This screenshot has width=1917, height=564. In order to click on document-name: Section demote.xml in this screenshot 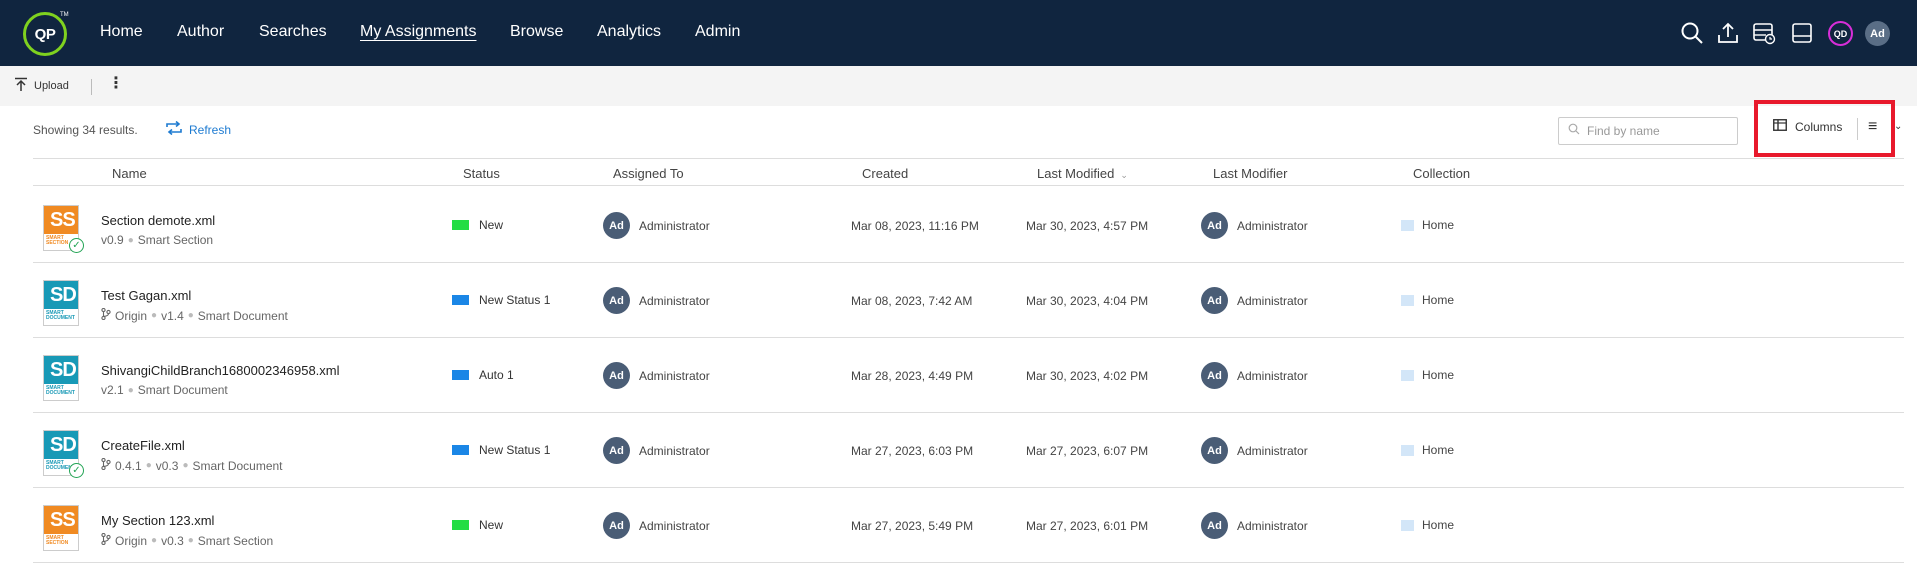, I will do `click(158, 220)`.